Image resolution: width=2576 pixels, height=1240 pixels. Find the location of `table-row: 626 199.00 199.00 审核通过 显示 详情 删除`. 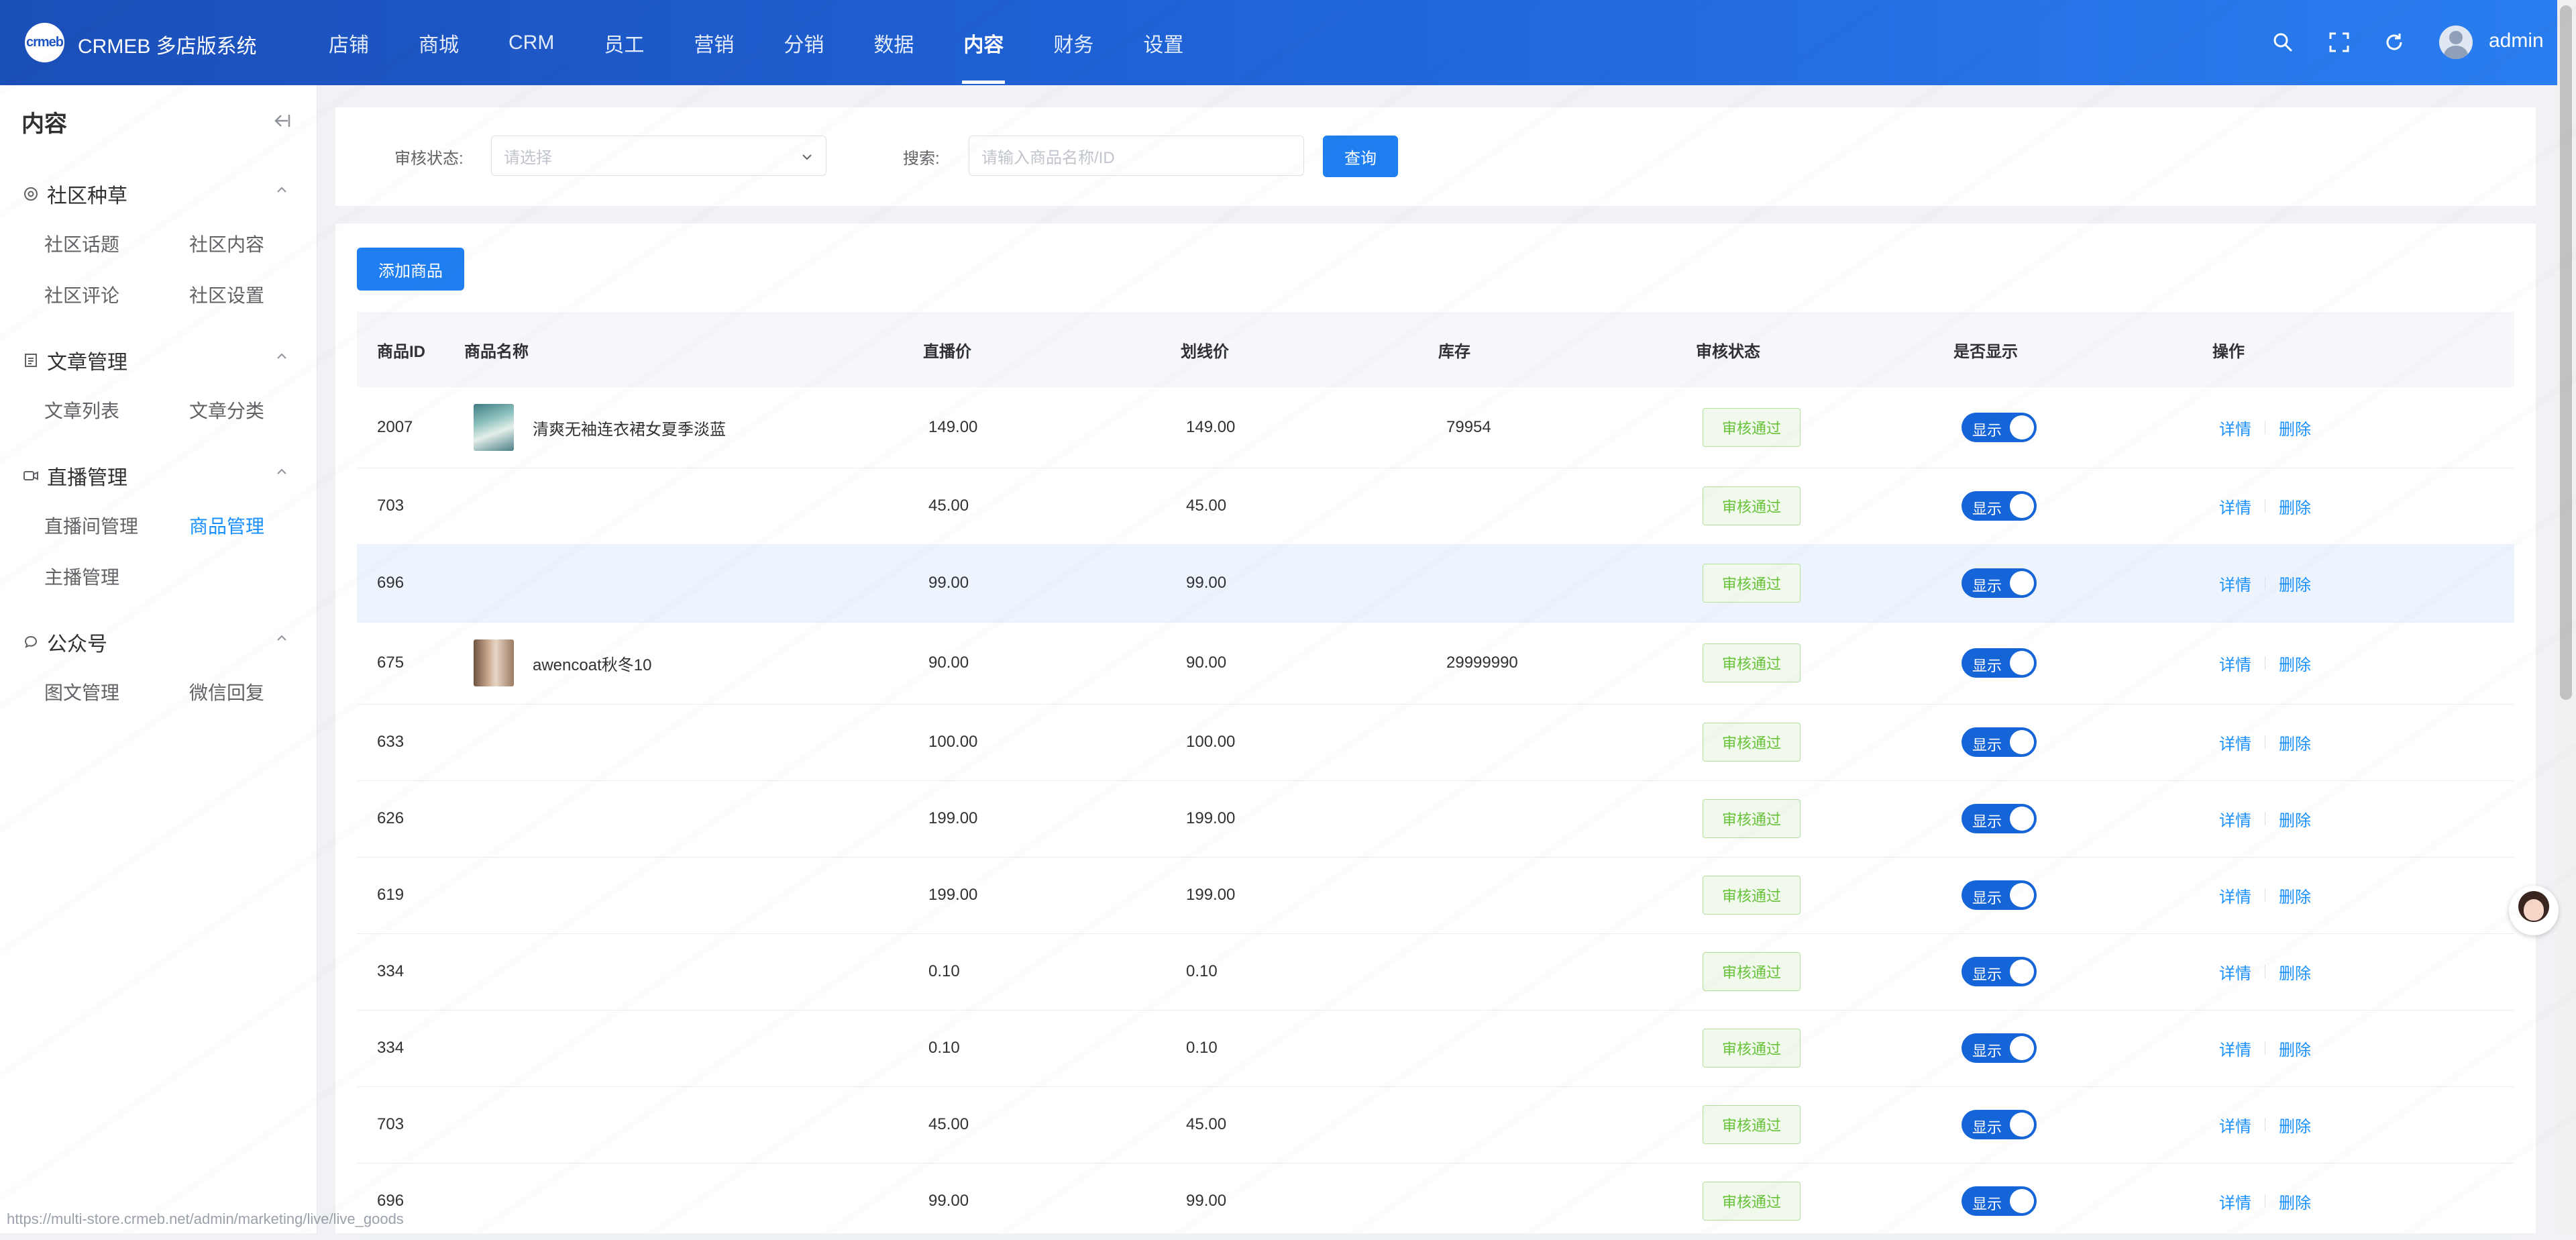

table-row: 626 199.00 199.00 审核通过 显示 详情 删除 is located at coordinates (1435, 819).